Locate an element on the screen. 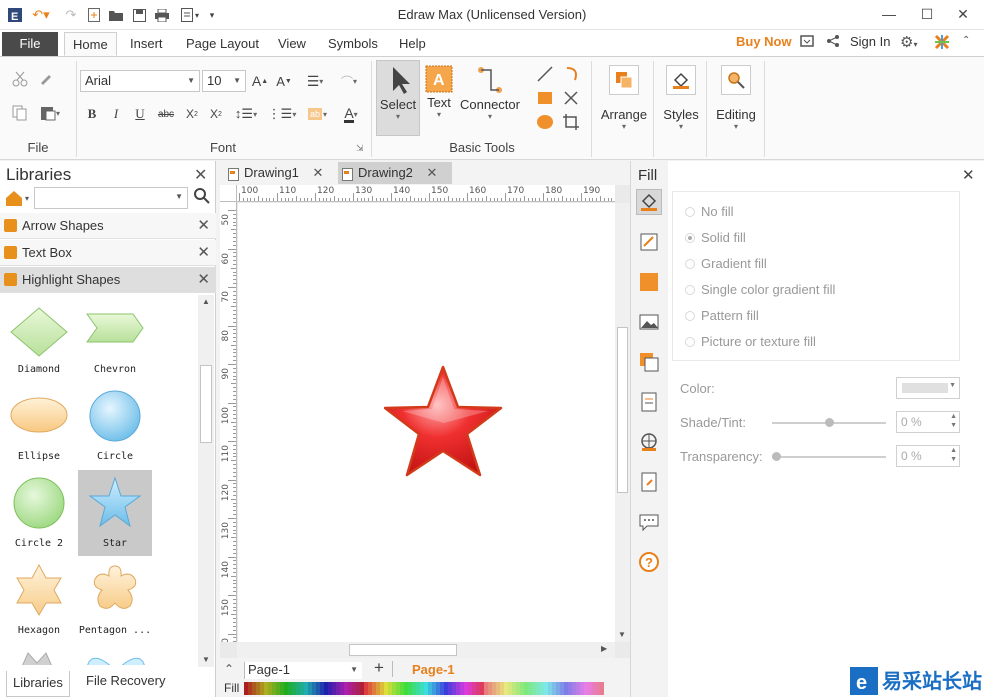 The width and height of the screenshot is (984, 697). color-picker: ▼ is located at coordinates (928, 388).